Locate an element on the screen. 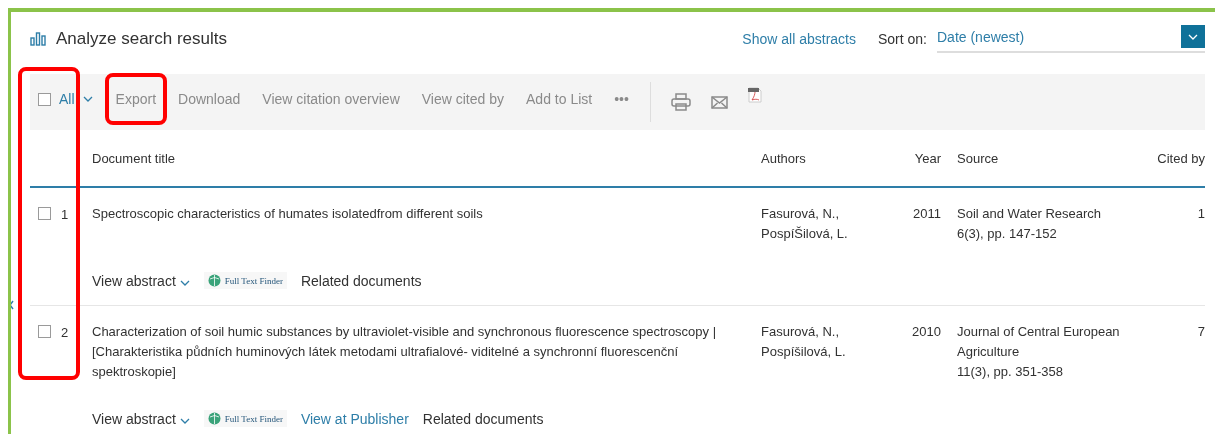  toolbar-action: Download is located at coordinates (209, 99).